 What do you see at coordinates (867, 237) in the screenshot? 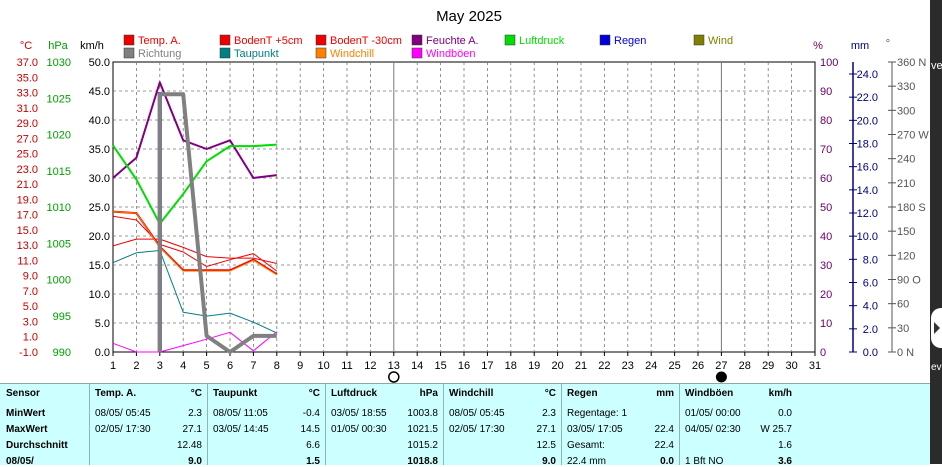
I see `axis-tick-label-rain: 10.0` at bounding box center [867, 237].